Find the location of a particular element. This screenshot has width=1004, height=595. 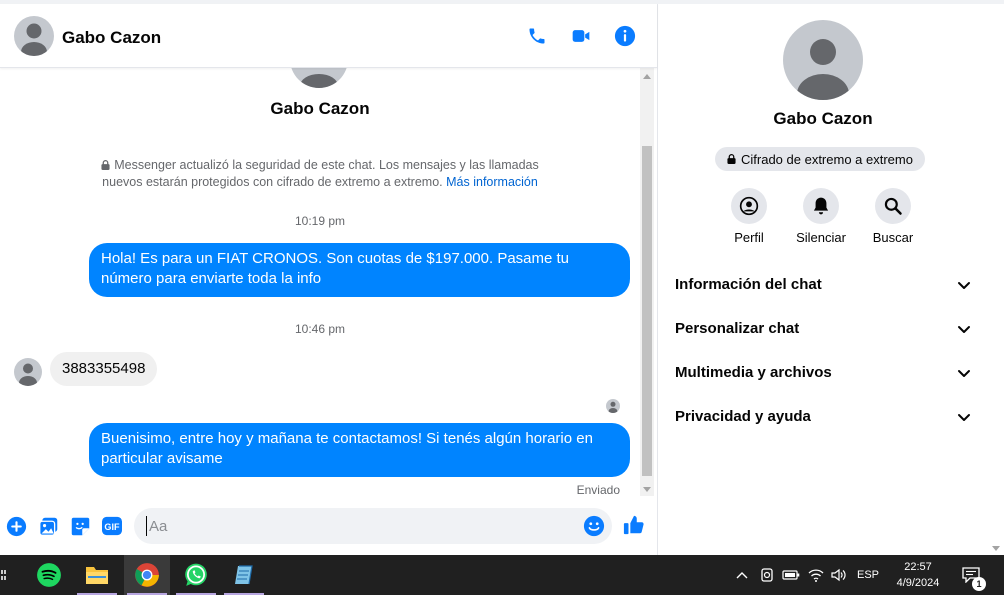

gif-icon: GIF is located at coordinates (112, 526).